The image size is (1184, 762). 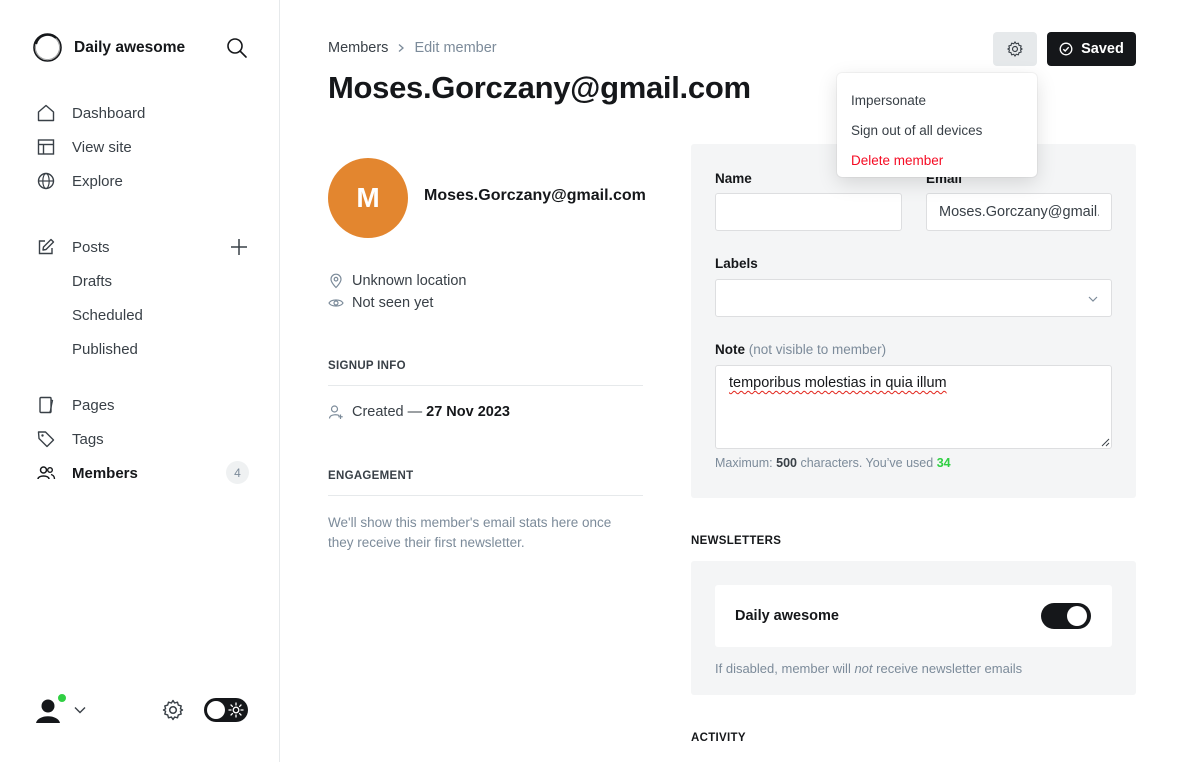 What do you see at coordinates (387, 412) in the screenshot?
I see `created-label: Created —` at bounding box center [387, 412].